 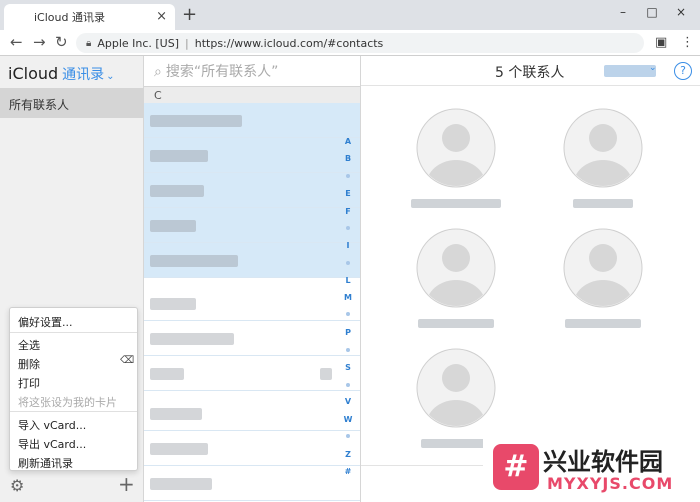 What do you see at coordinates (222, 72) in the screenshot?
I see `search-placeholder: 搜索“所有联系人”` at bounding box center [222, 72].